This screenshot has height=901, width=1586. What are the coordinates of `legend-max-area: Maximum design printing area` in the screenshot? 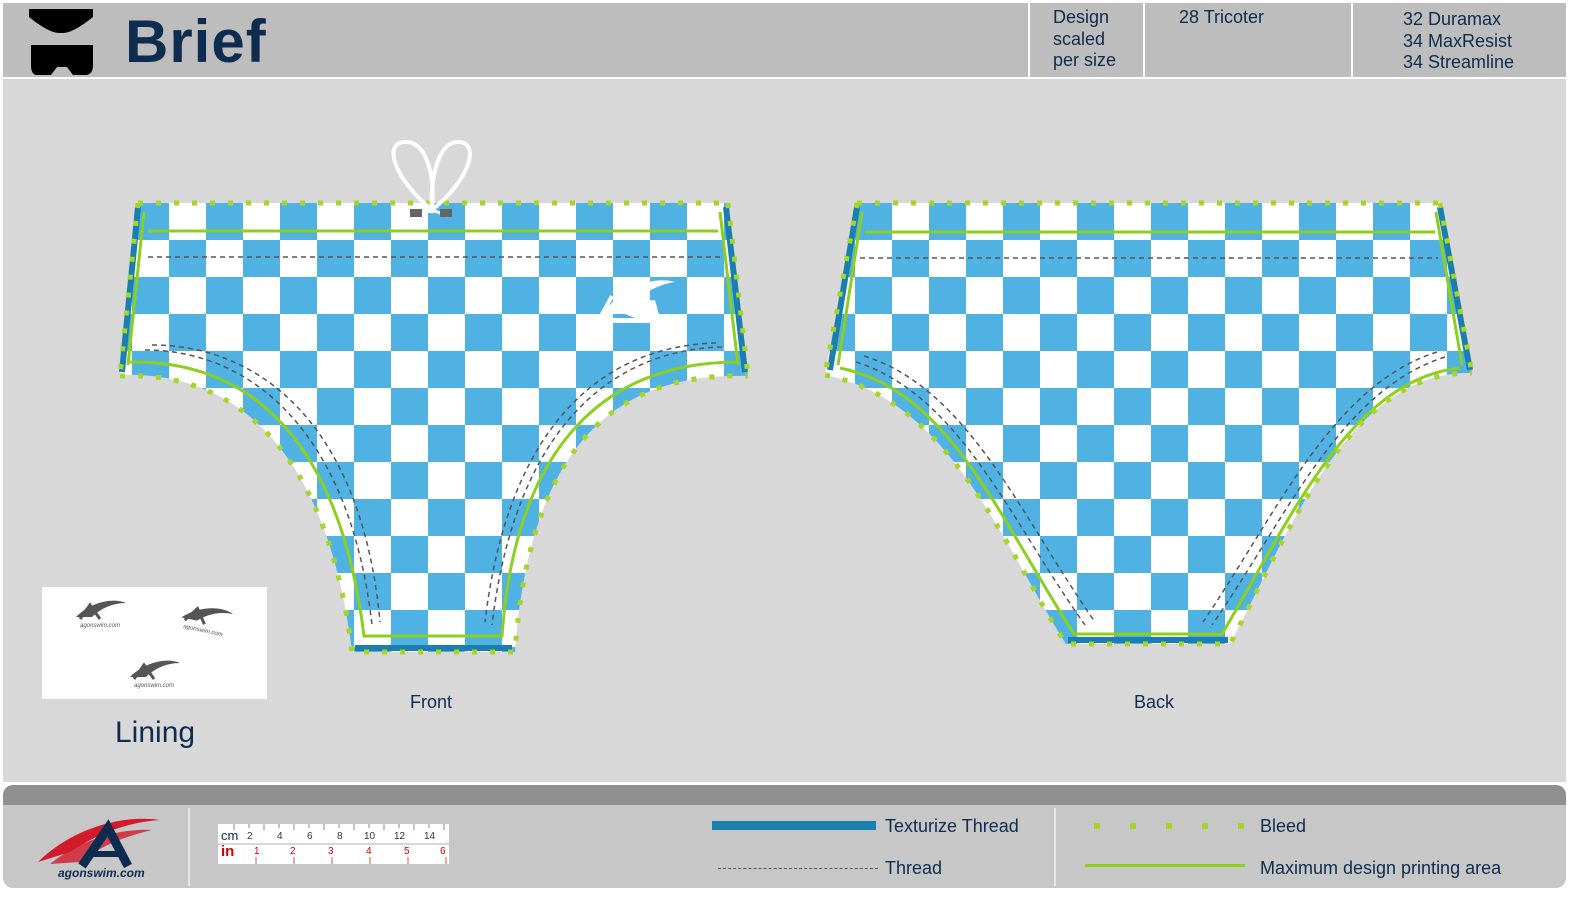 It's located at (1381, 868).